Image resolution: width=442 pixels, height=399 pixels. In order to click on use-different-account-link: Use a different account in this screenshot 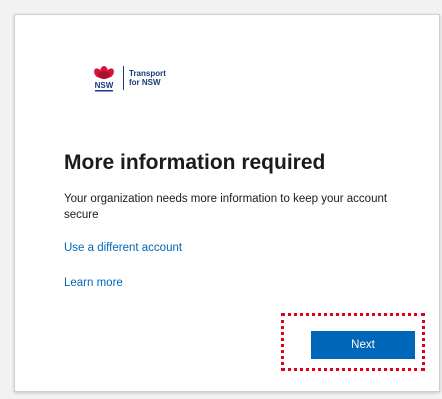, I will do `click(123, 248)`.